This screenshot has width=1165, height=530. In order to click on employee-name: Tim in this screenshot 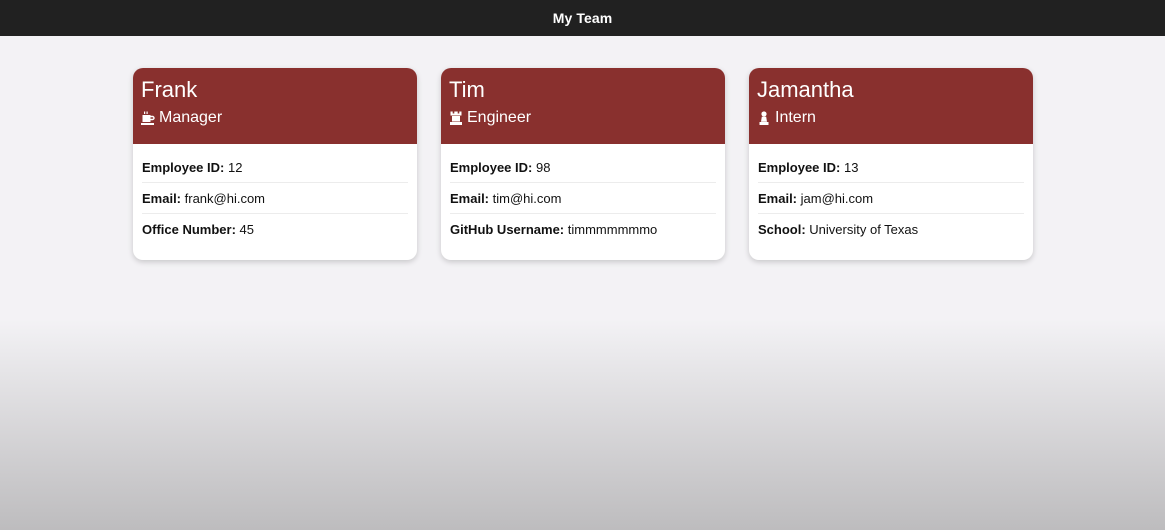, I will do `click(467, 89)`.